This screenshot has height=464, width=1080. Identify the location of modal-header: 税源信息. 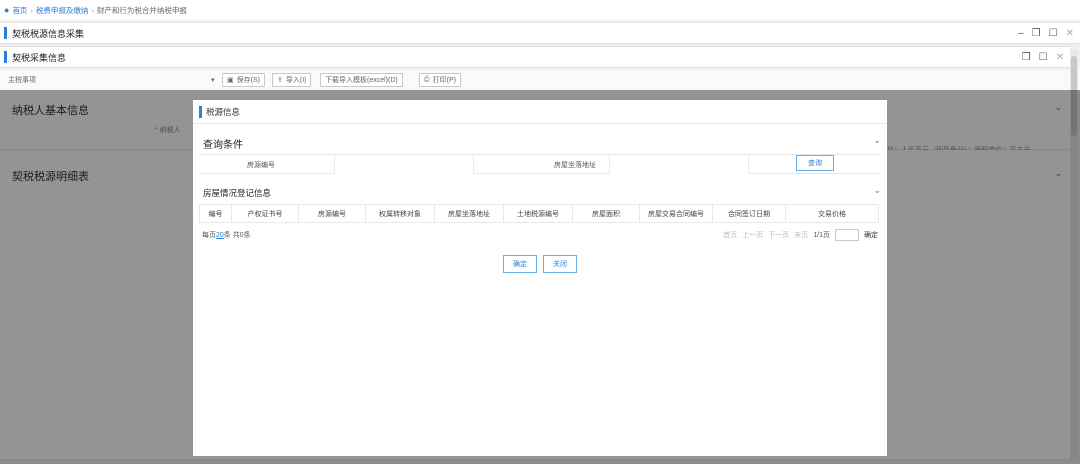
(540, 112).